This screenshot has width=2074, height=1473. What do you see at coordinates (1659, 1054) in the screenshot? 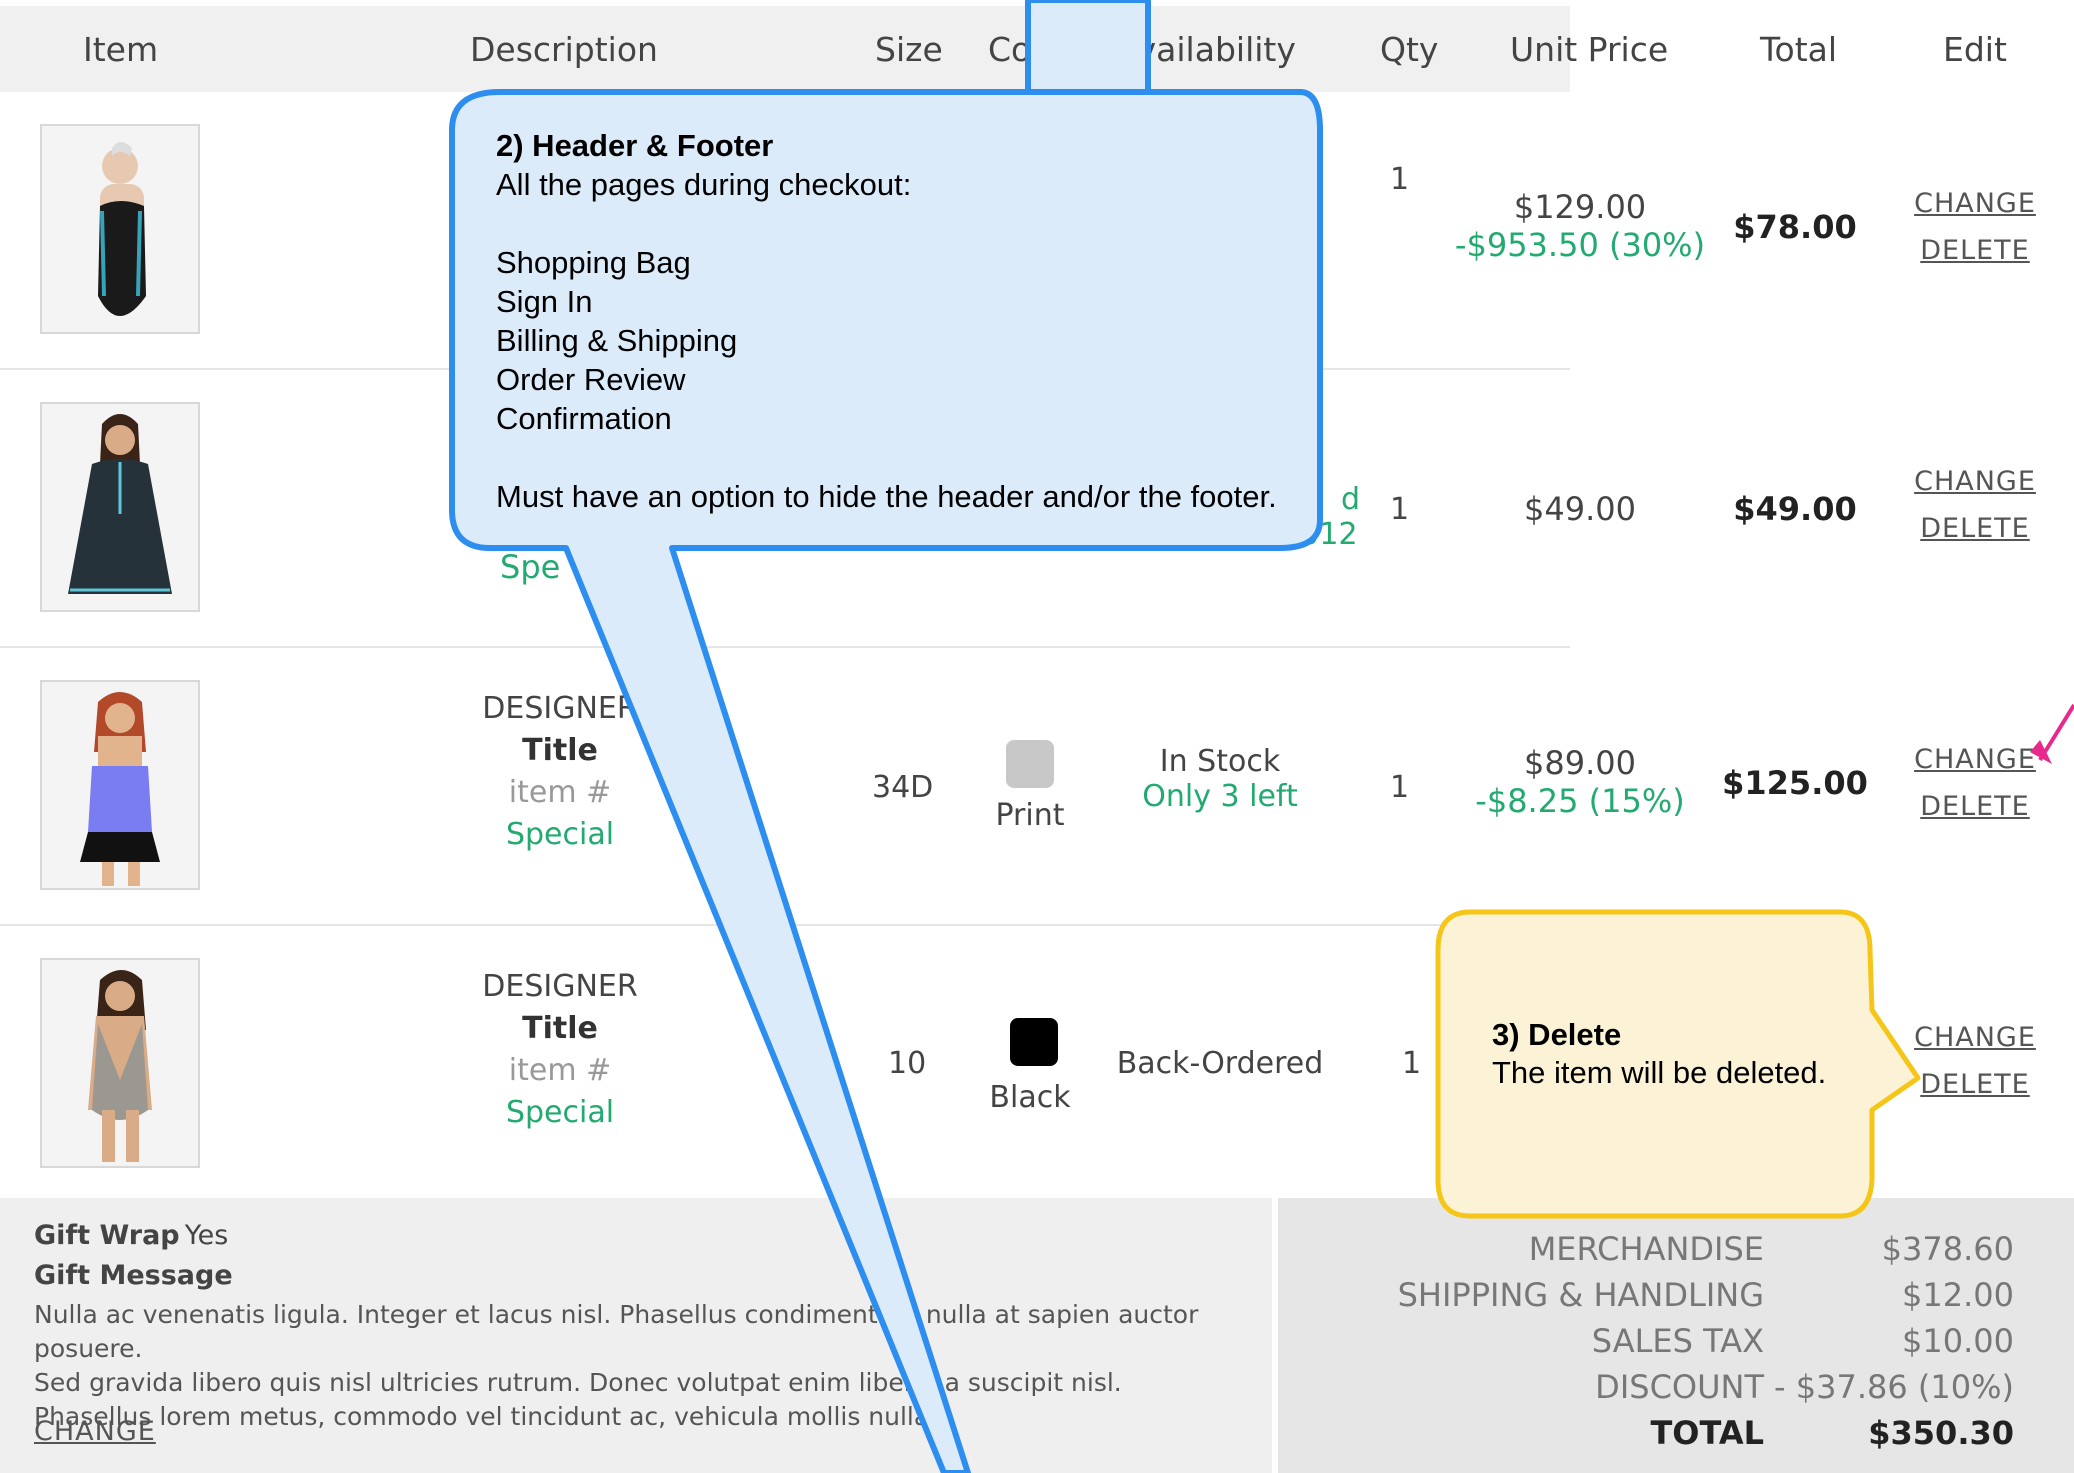
I see `callout-delete-content: 3) Delete The item will be deleted.` at bounding box center [1659, 1054].